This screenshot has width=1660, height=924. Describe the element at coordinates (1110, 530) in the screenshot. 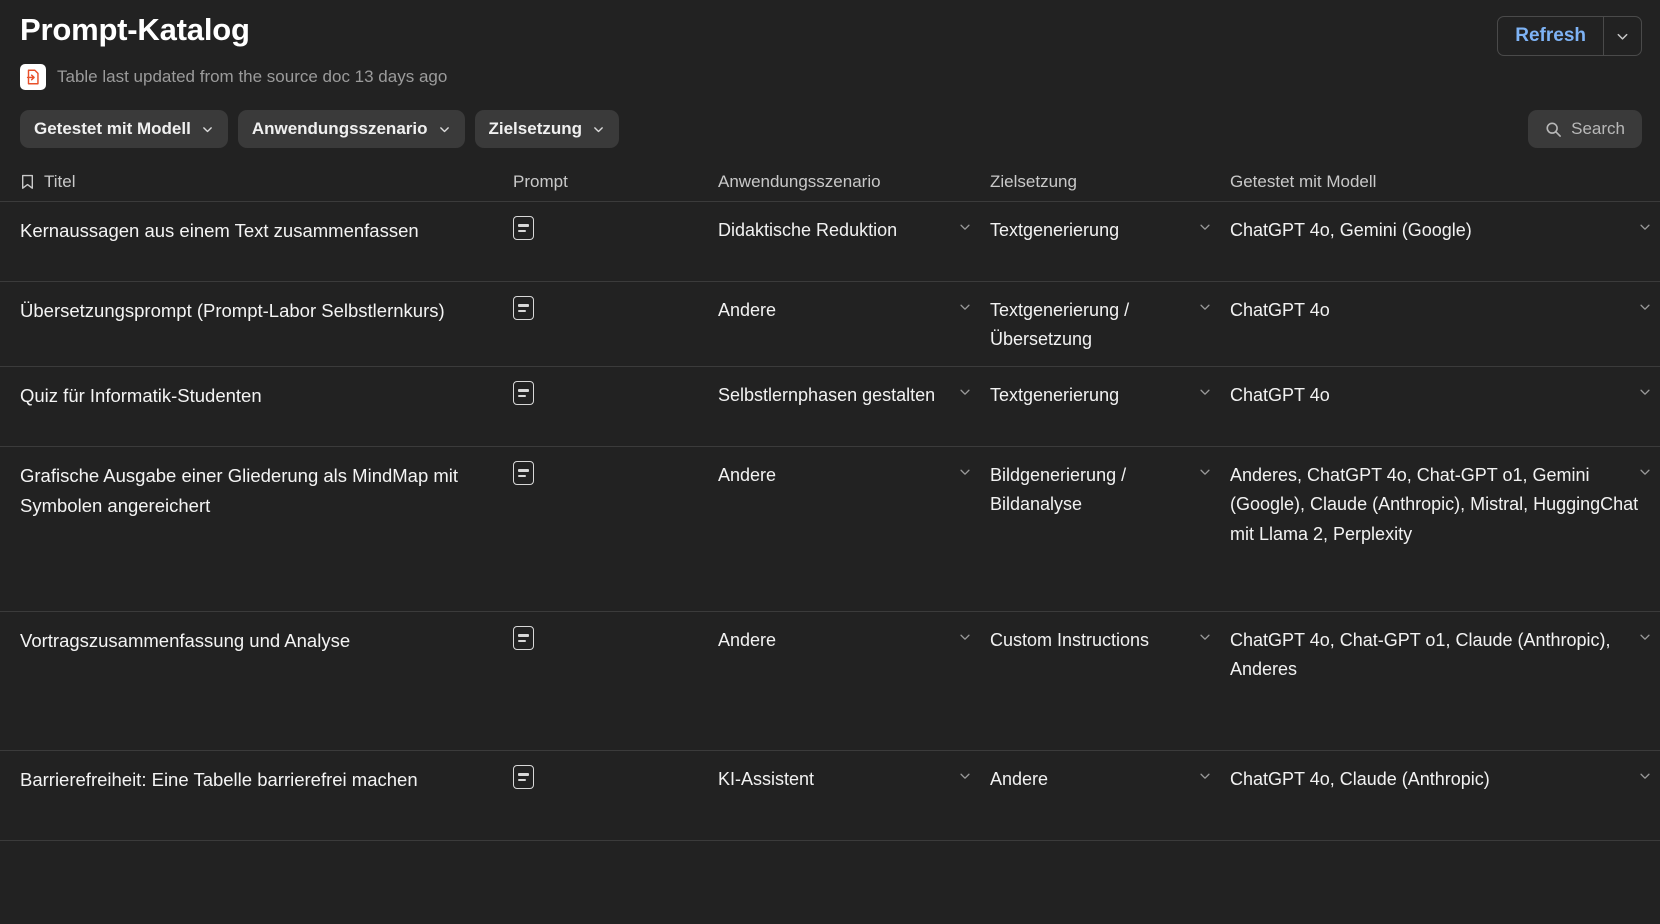

I see `cell-zielsetzung: Bildgenerierung / Bildanalyse` at that location.